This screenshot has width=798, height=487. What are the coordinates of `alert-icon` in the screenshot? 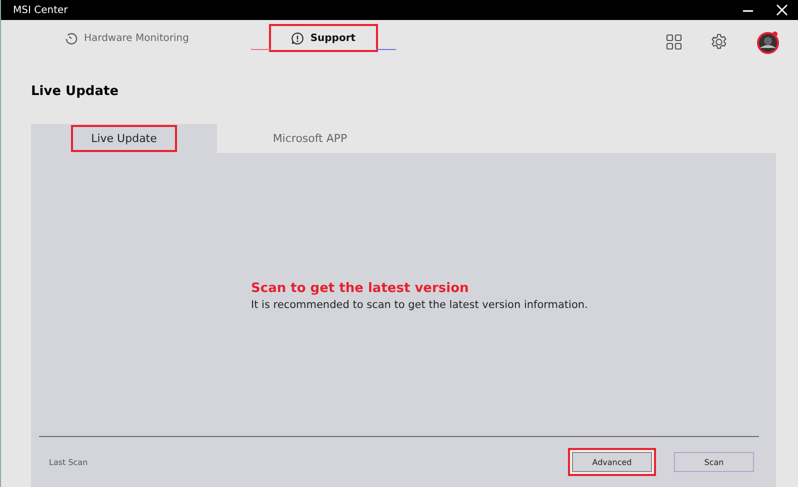 It's located at (297, 38).